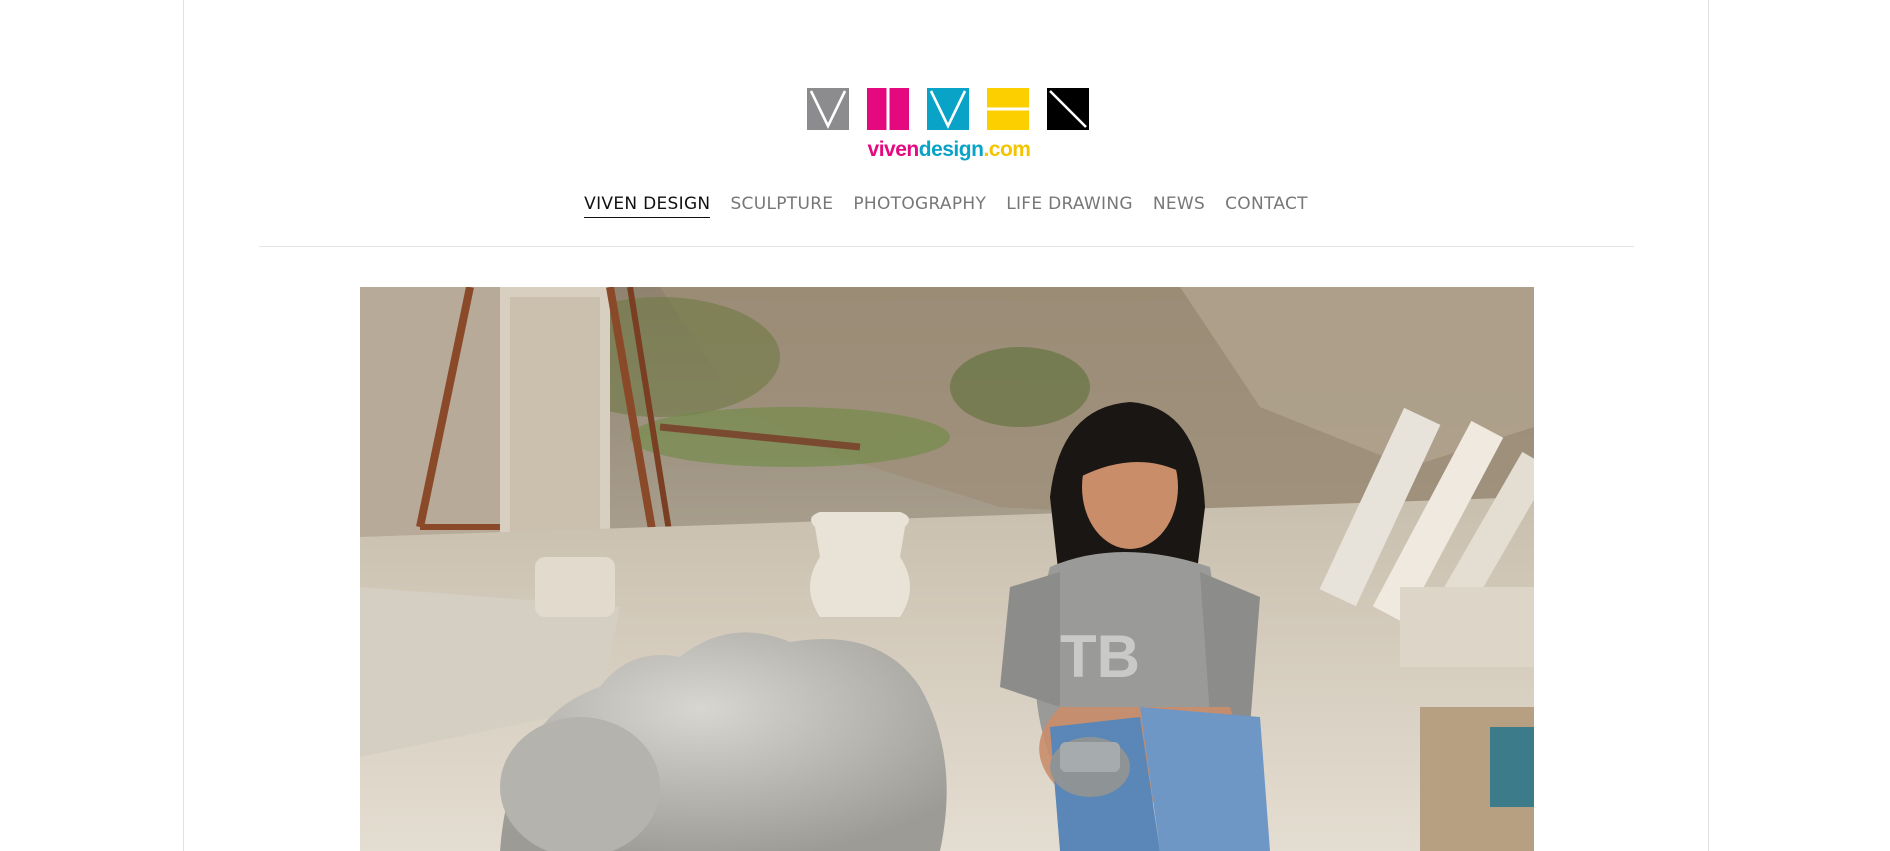  I want to click on nav-item-life-drawing: LIFE DRAWING, so click(1069, 205).